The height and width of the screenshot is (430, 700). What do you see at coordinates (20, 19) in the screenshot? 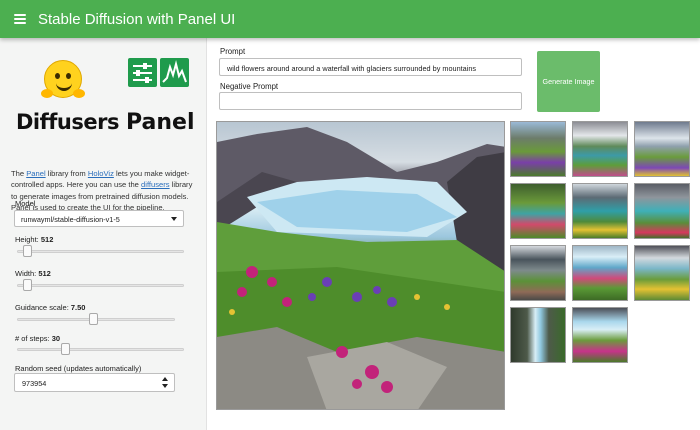
I see `menu-icon` at bounding box center [20, 19].